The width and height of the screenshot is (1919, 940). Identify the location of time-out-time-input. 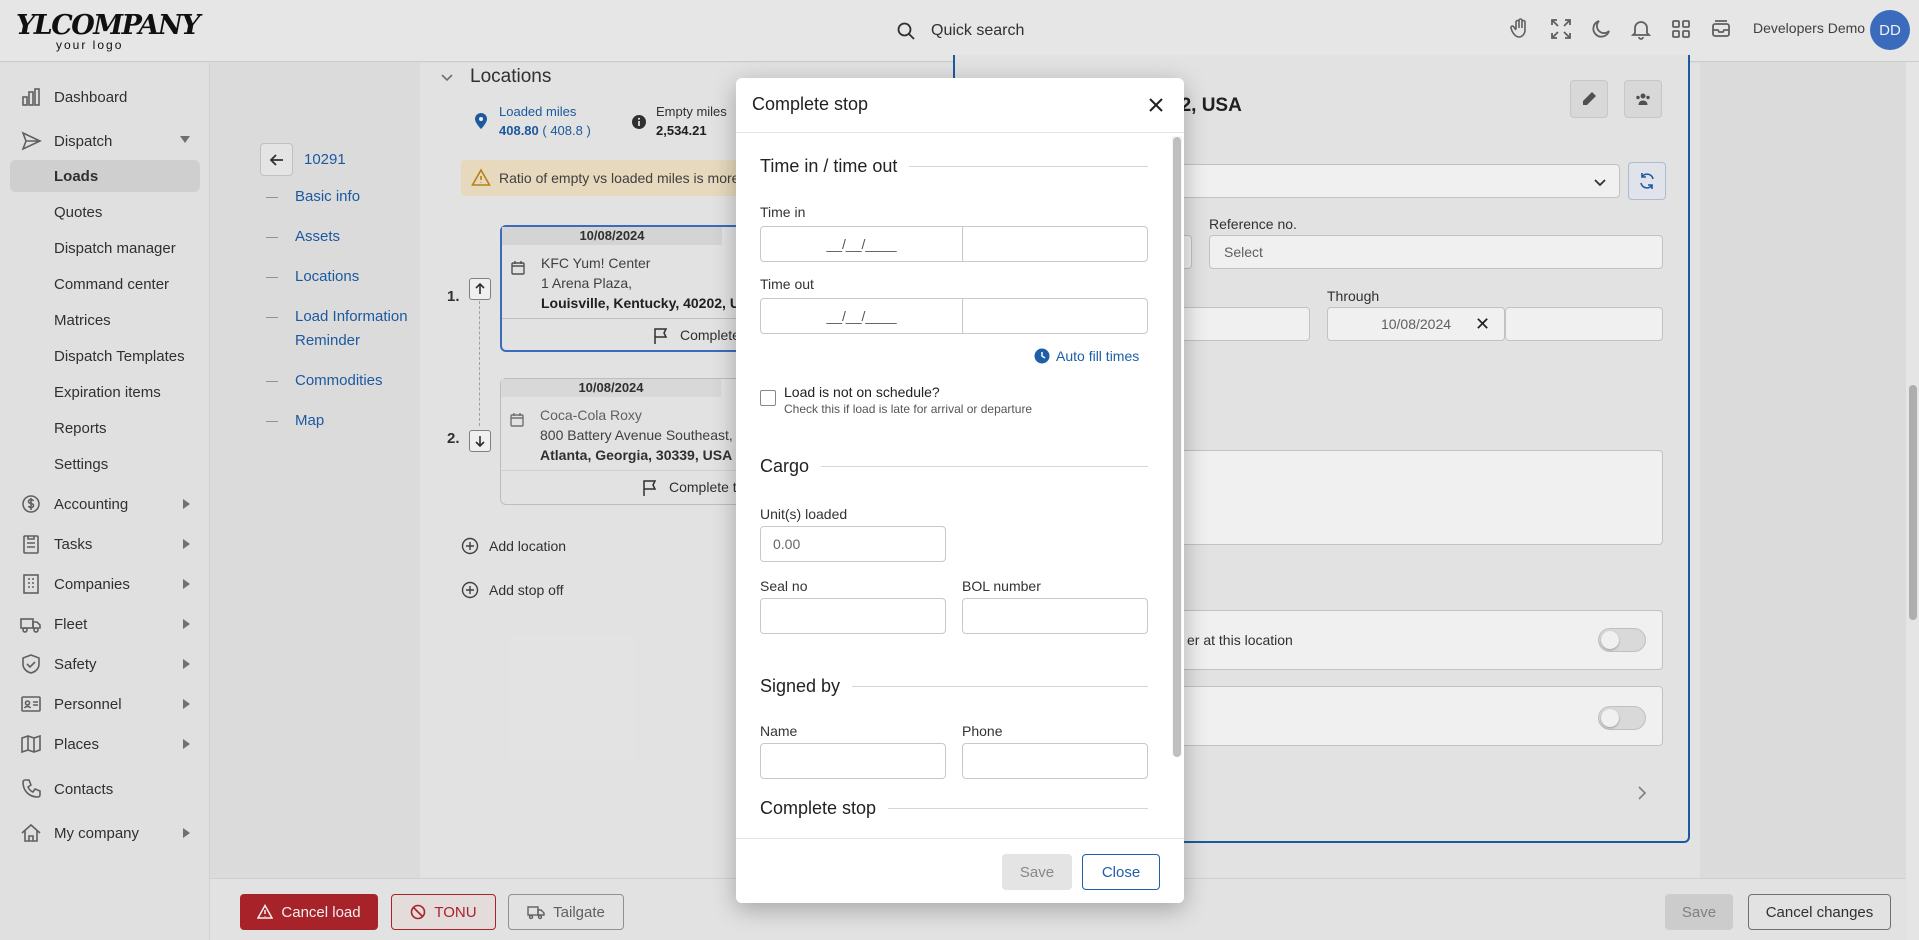
(1055, 316).